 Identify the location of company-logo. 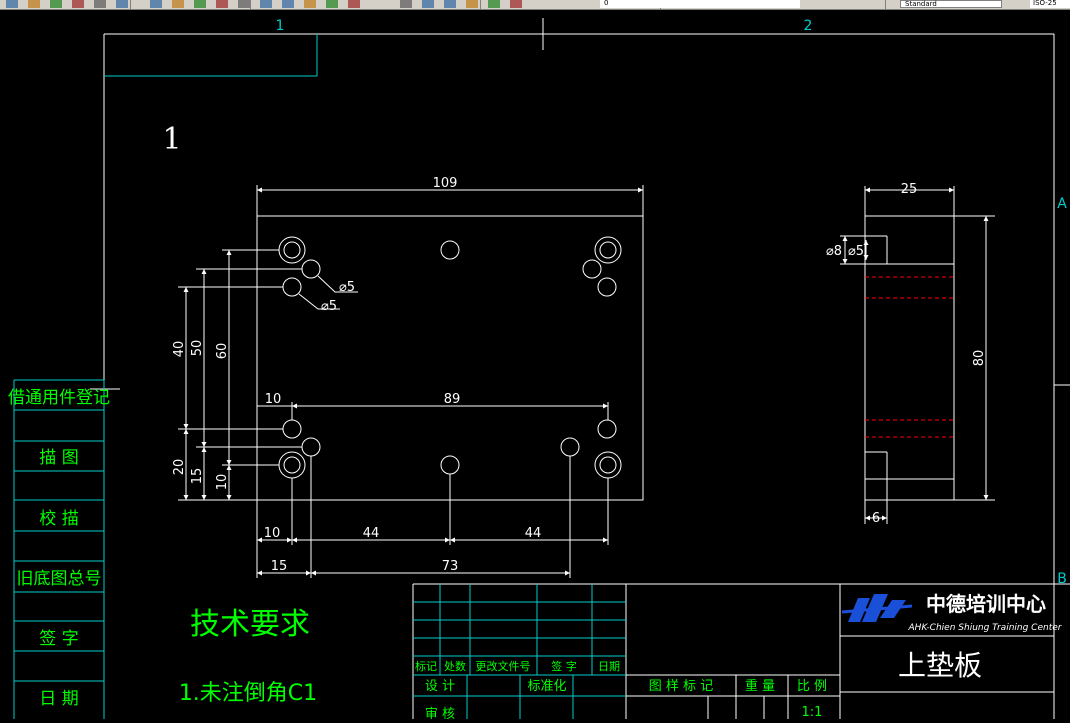
(877, 608).